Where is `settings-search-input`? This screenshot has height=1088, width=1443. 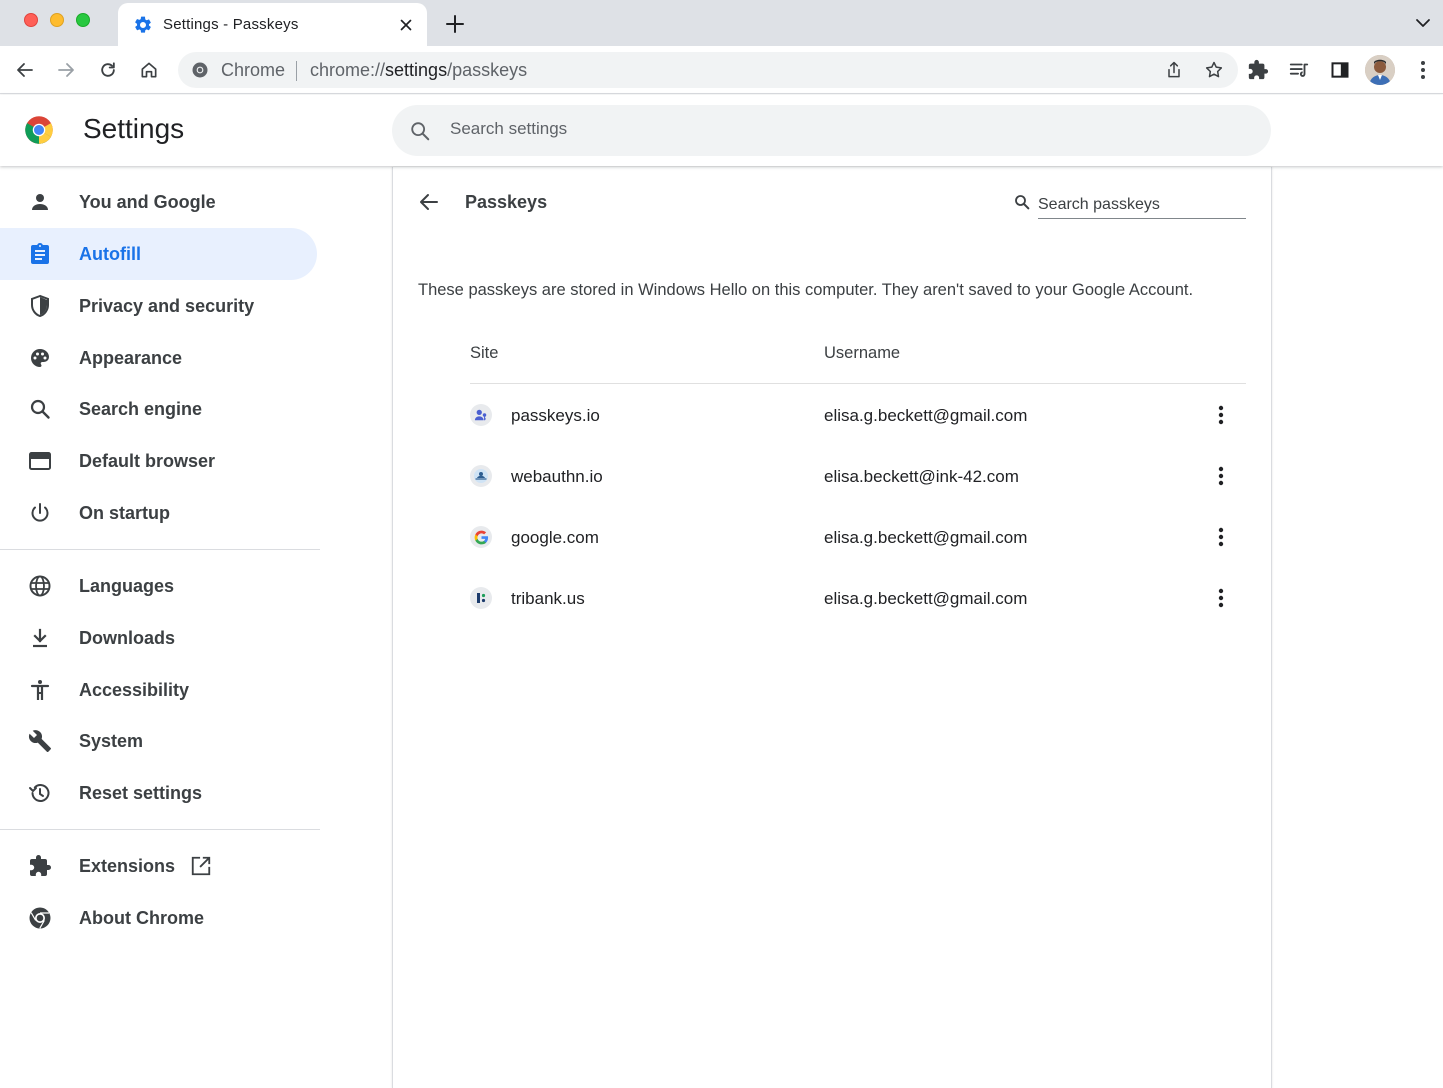
settings-search-input is located at coordinates (840, 129).